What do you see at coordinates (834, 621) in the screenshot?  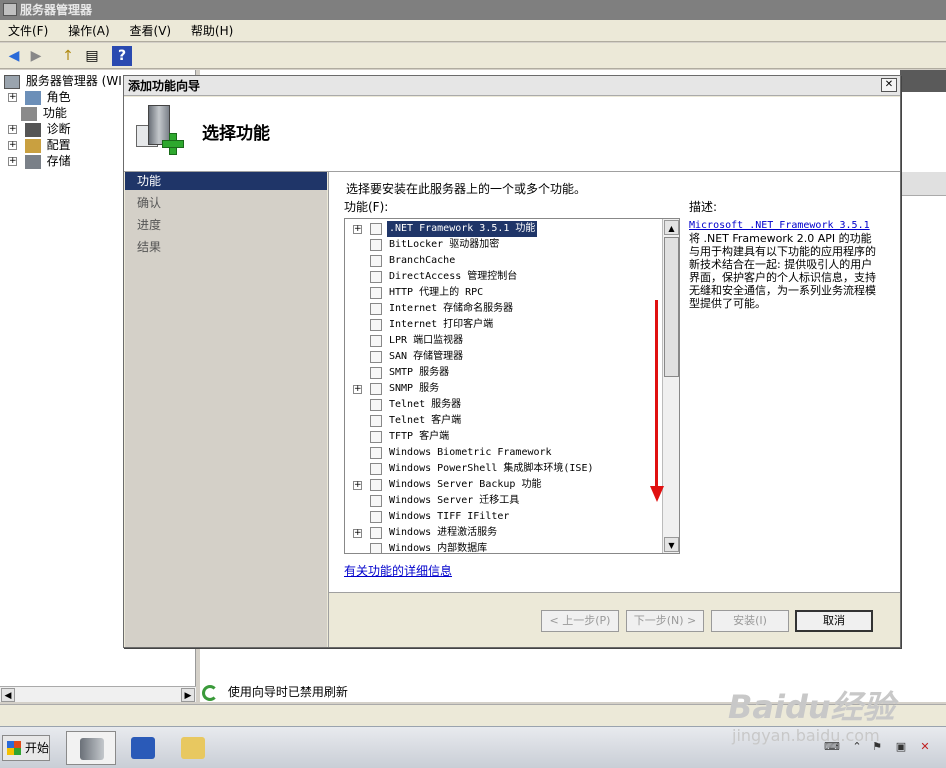 I see `cancel-button: 取消` at bounding box center [834, 621].